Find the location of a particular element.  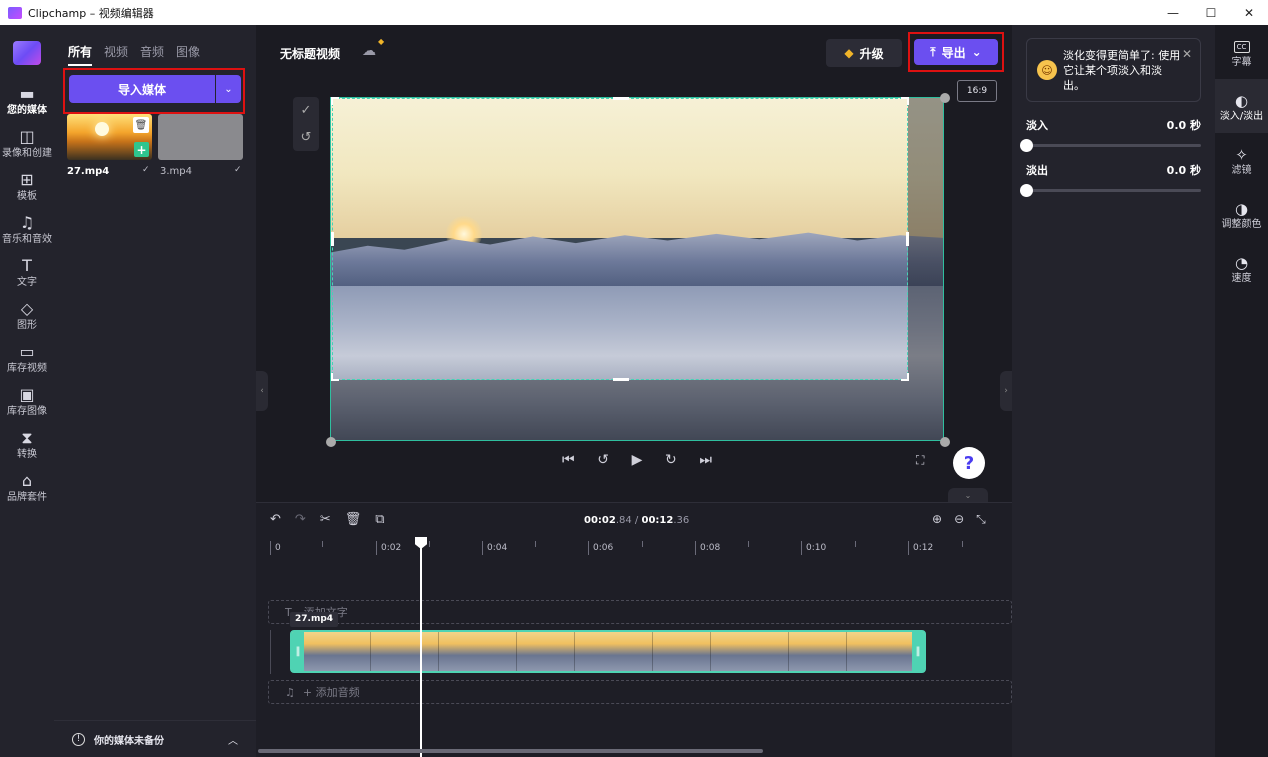

minimize-button: — is located at coordinates (1173, 12).